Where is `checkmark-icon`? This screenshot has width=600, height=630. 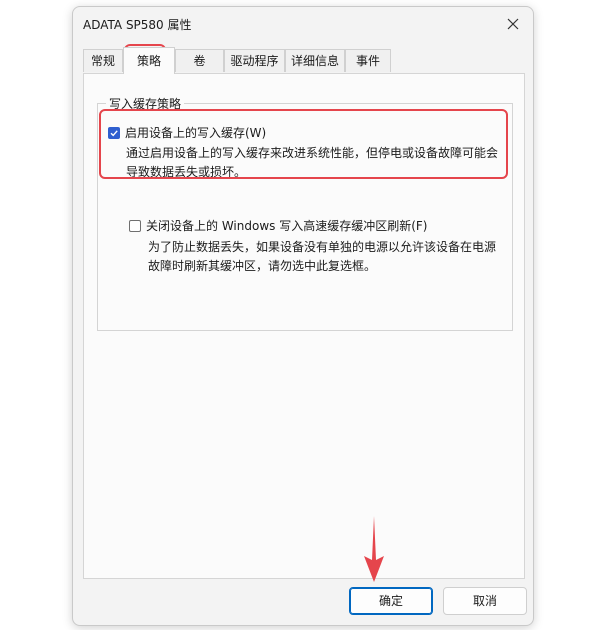 checkmark-icon is located at coordinates (114, 132).